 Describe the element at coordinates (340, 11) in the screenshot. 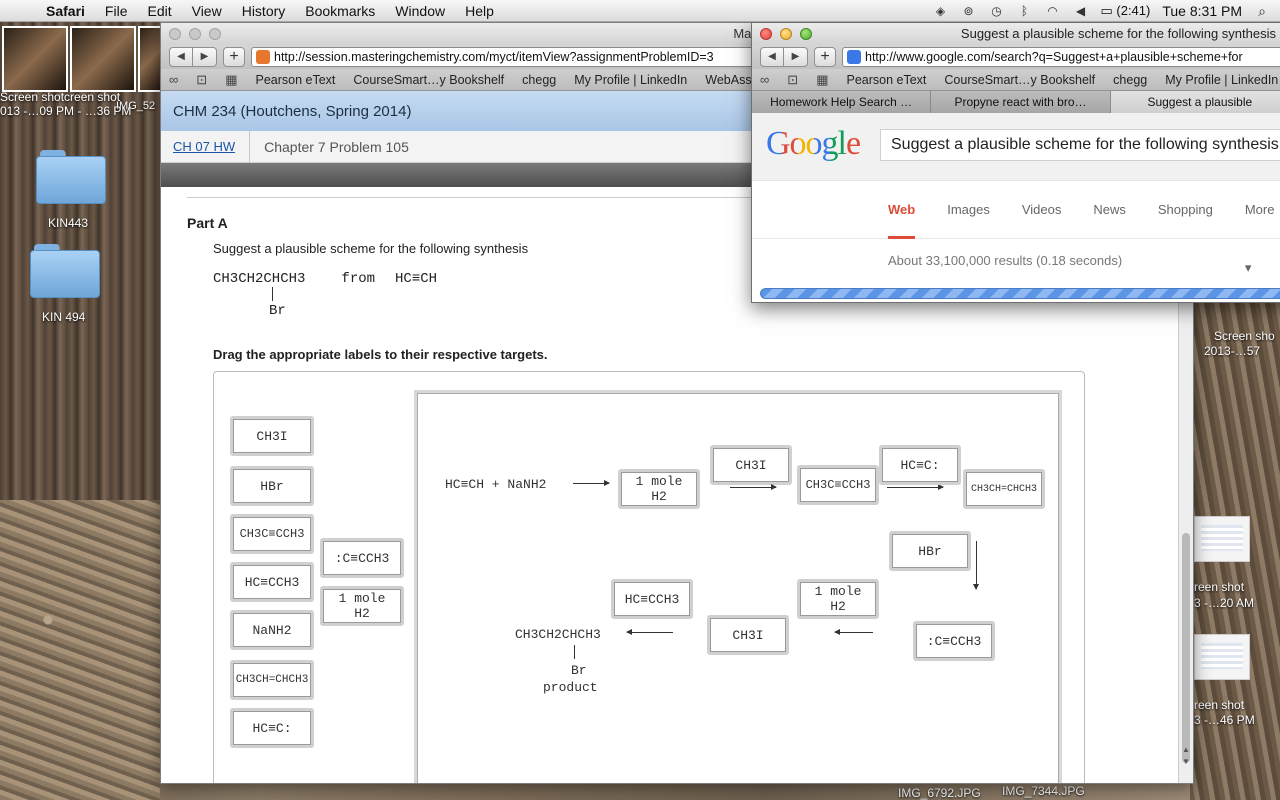

I see `menu-bookmarks: Bookmarks` at that location.